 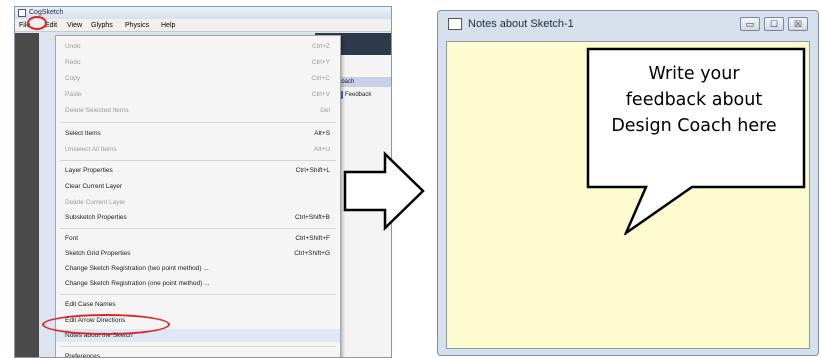 What do you see at coordinates (98, 253) in the screenshot?
I see `menu-item-label: Sketch Grid Properties` at bounding box center [98, 253].